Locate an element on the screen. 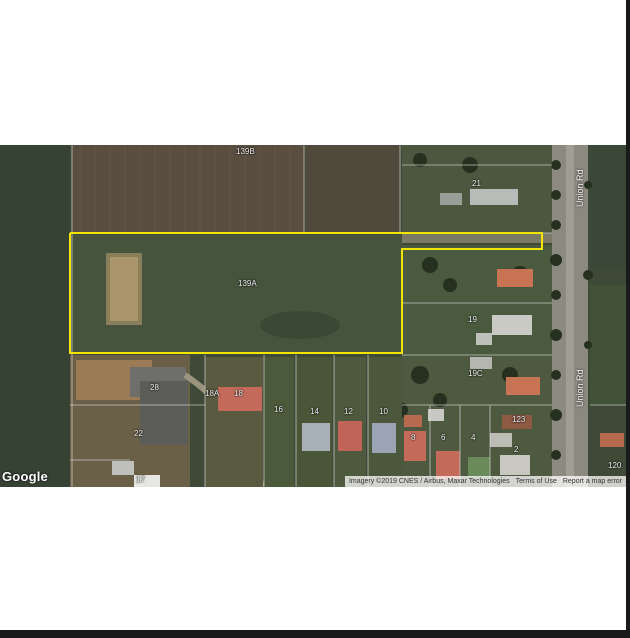 Image resolution: width=630 pixels, height=638 pixels. parcel-label-139a: 139A is located at coordinates (247, 283).